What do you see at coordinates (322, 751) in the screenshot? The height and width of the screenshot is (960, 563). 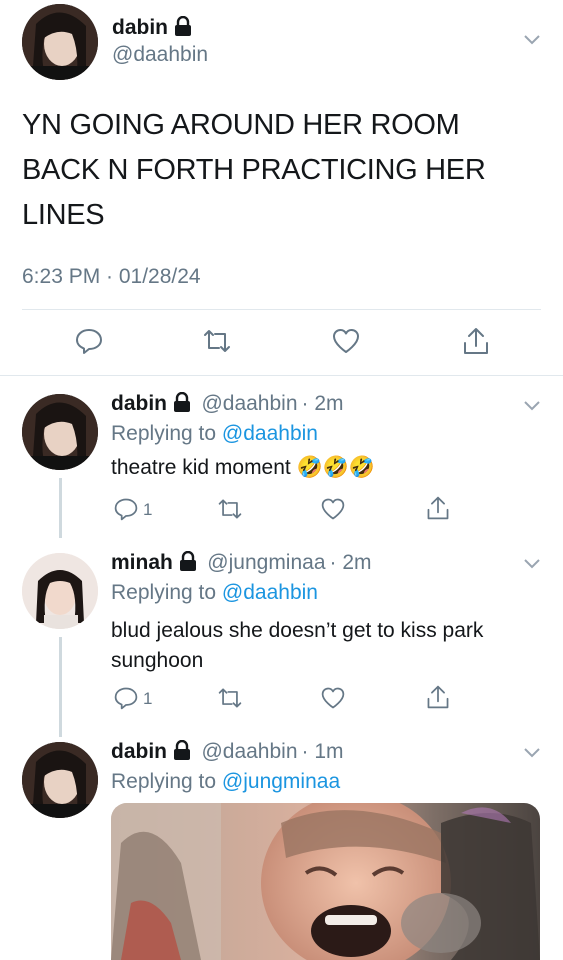 I see `reply-time: · 1m` at bounding box center [322, 751].